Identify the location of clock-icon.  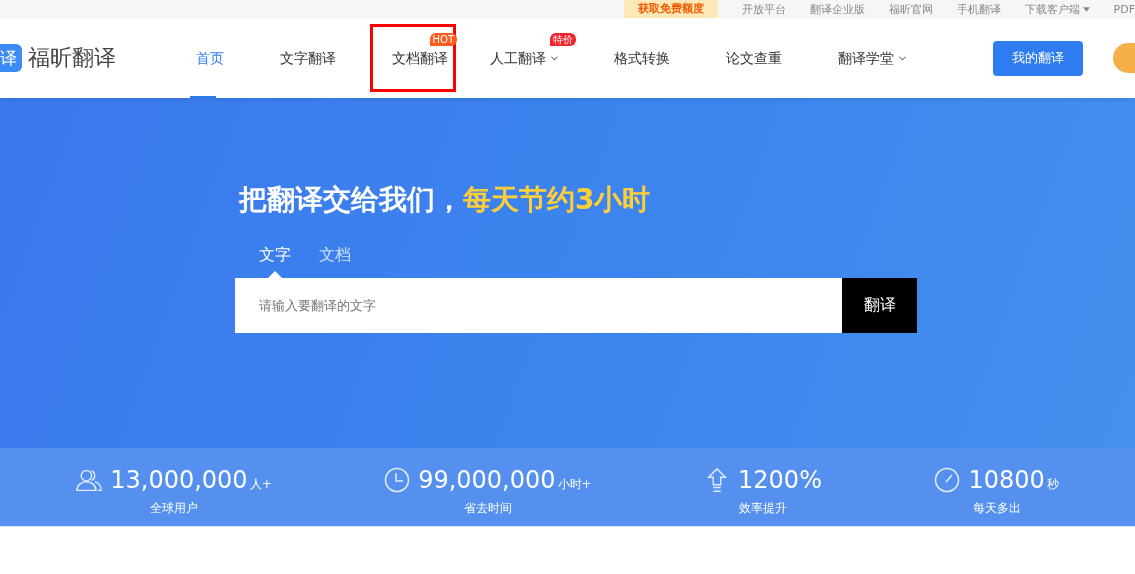
(397, 480).